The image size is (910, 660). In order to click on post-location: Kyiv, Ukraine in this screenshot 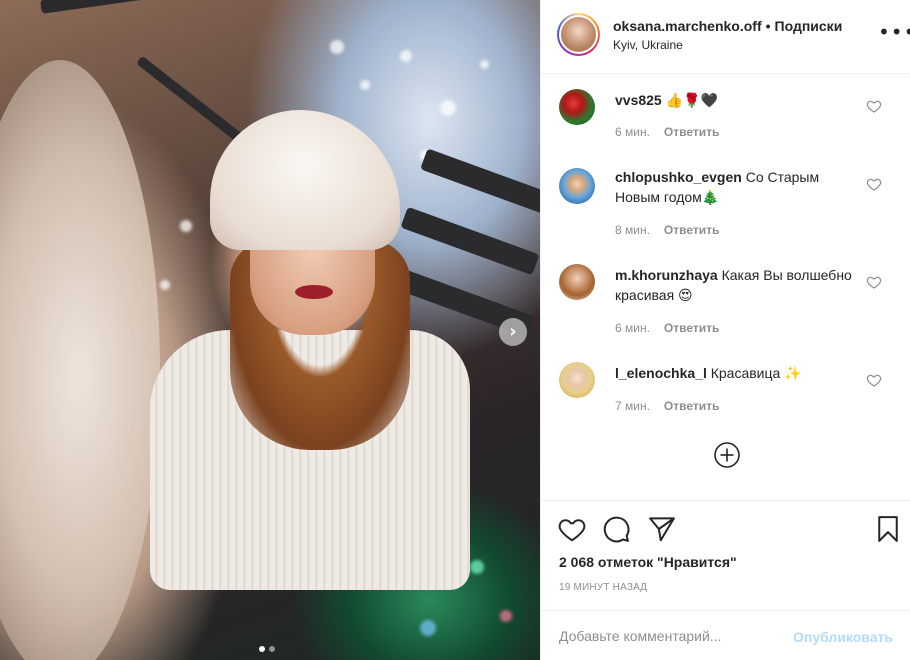, I will do `click(648, 45)`.